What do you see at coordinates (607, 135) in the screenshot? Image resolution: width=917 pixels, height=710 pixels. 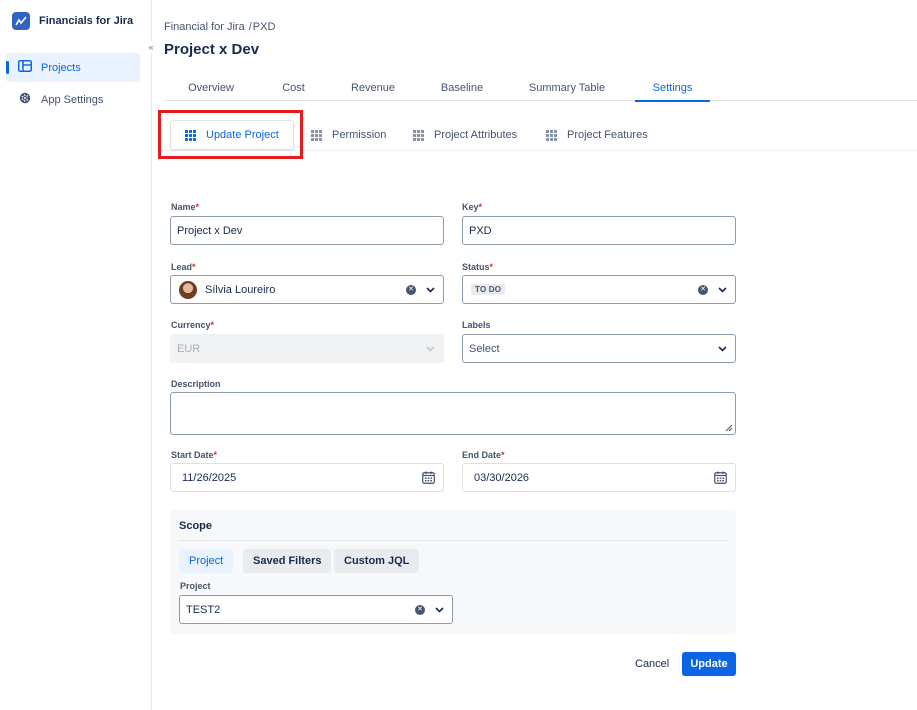 I see `subtab-label: Project Features` at bounding box center [607, 135].